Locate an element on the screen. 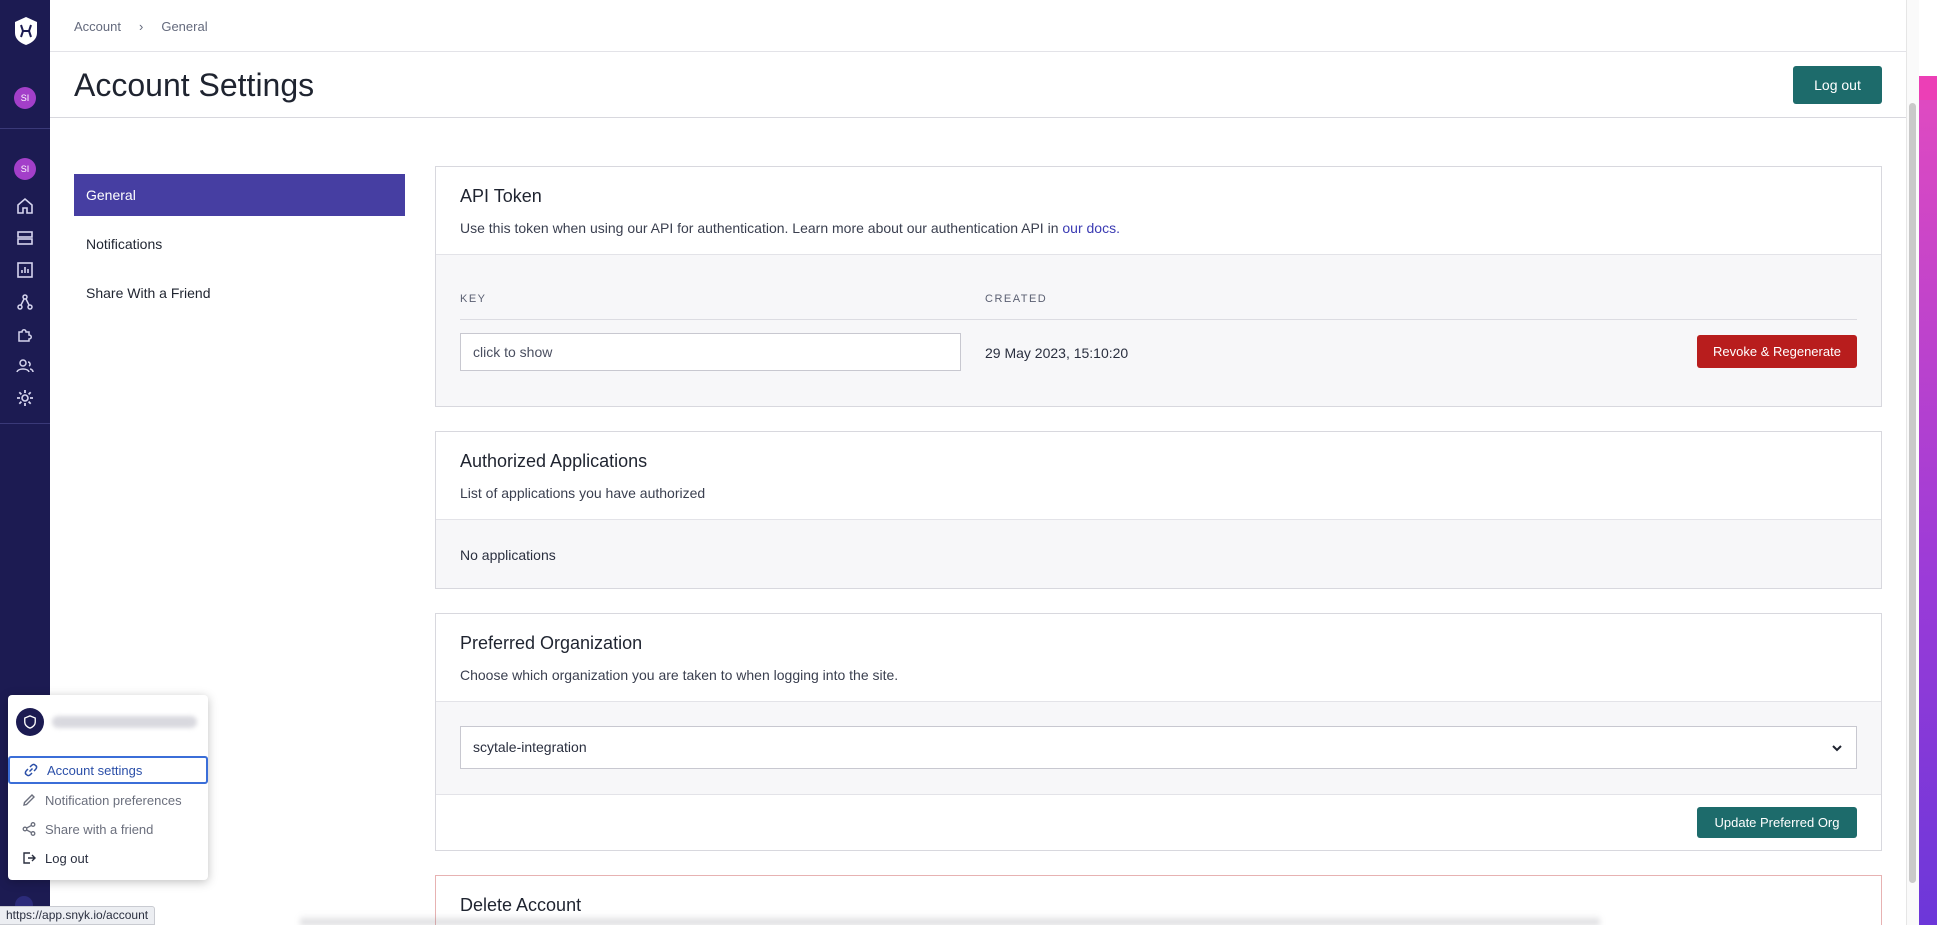 The width and height of the screenshot is (1937, 925). menu-notification-preferences: Notification preferences is located at coordinates (108, 800).